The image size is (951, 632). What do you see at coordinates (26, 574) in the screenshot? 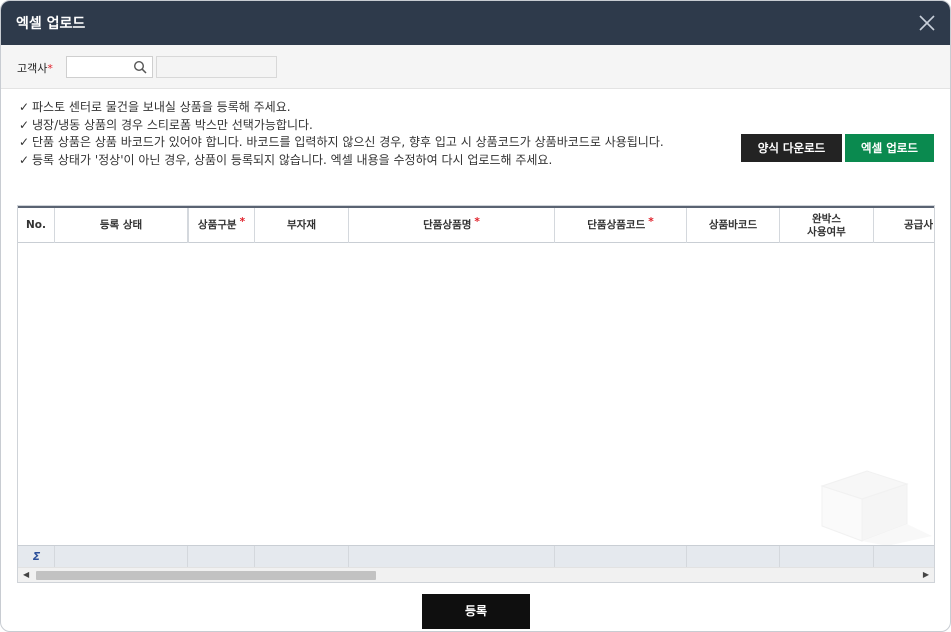
I see `arrow-left-icon: ◀` at bounding box center [26, 574].